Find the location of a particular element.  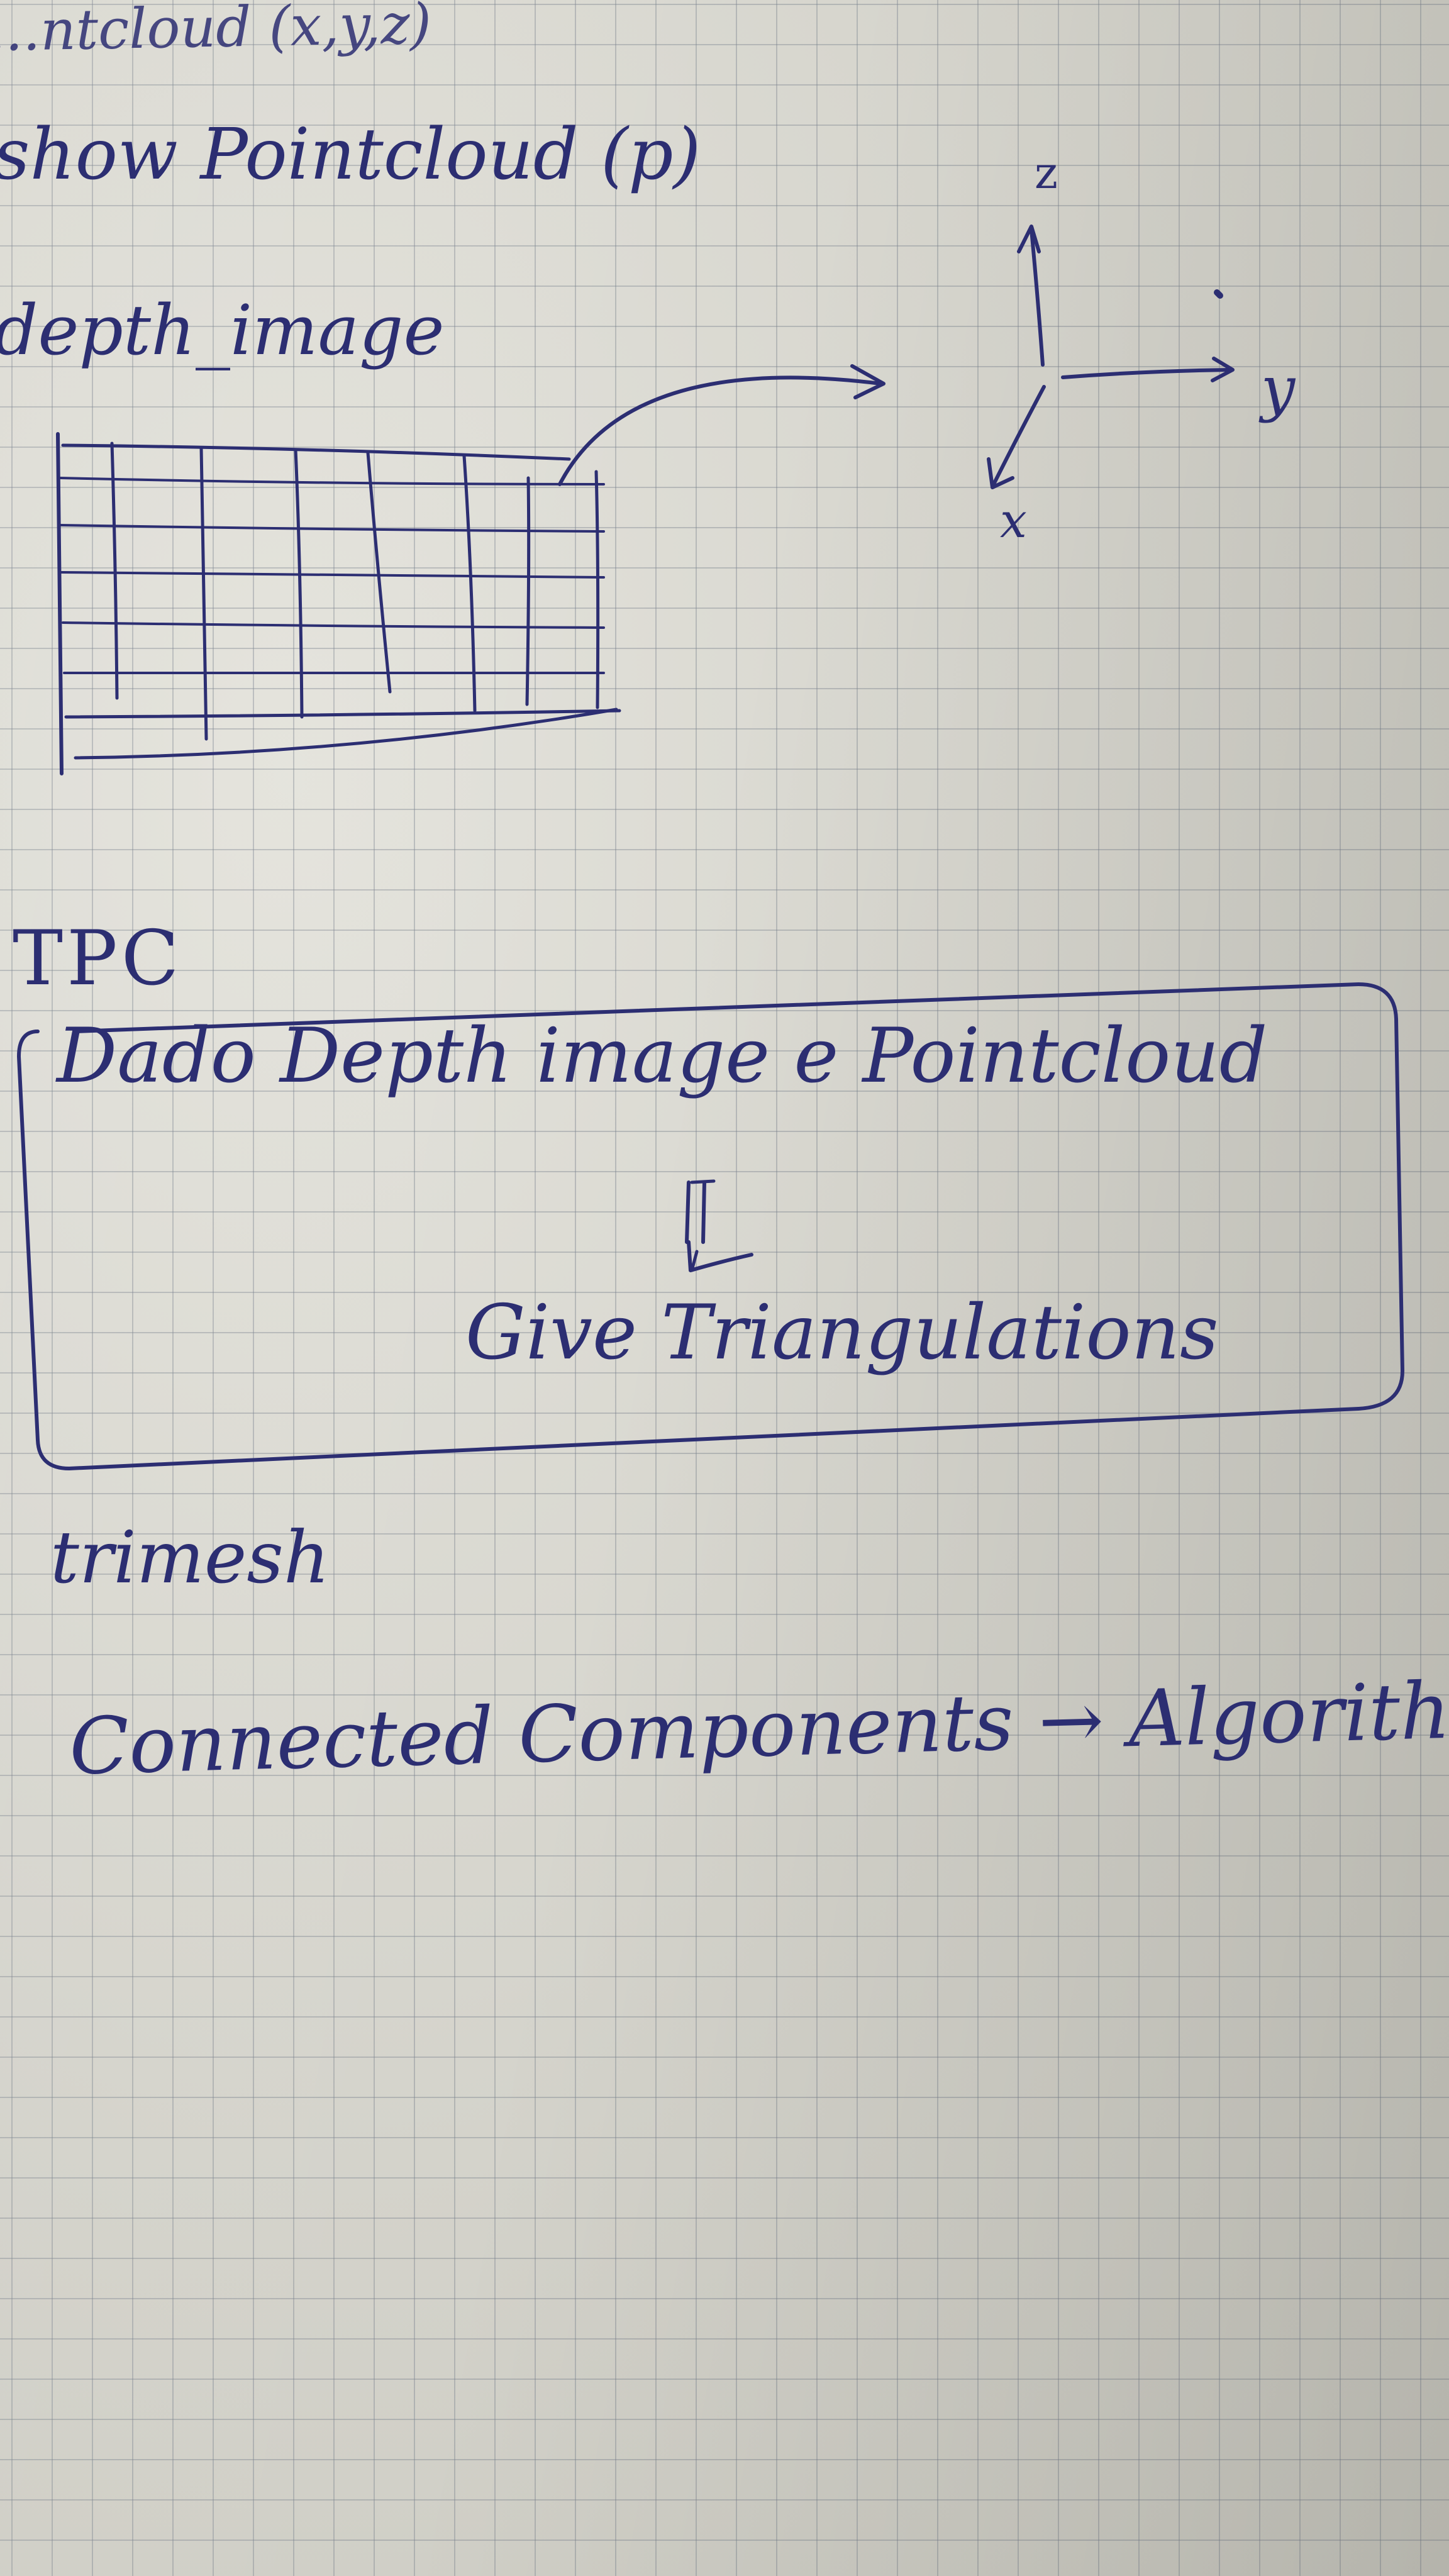

tpc-box-line-1: Dado Depth image e Pointcloud is located at coordinates (662, 1056).